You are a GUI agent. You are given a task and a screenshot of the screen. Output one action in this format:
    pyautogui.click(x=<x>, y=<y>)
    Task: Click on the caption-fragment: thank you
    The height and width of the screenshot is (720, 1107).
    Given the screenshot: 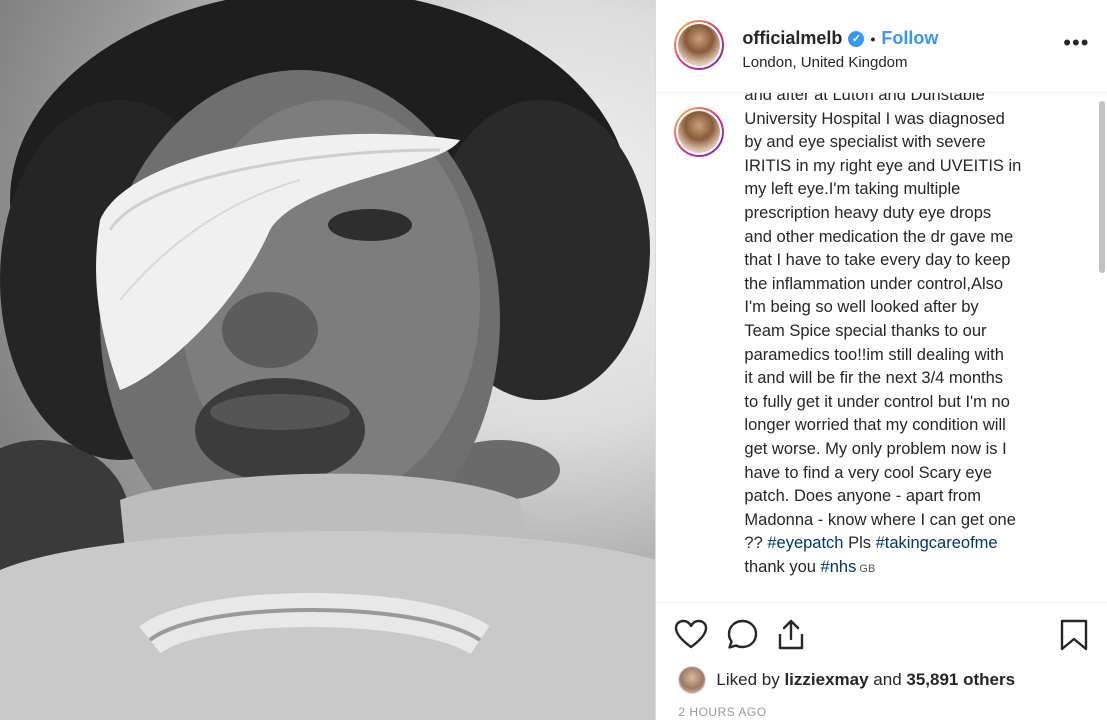 What is the action you would take?
    pyautogui.click(x=780, y=566)
    